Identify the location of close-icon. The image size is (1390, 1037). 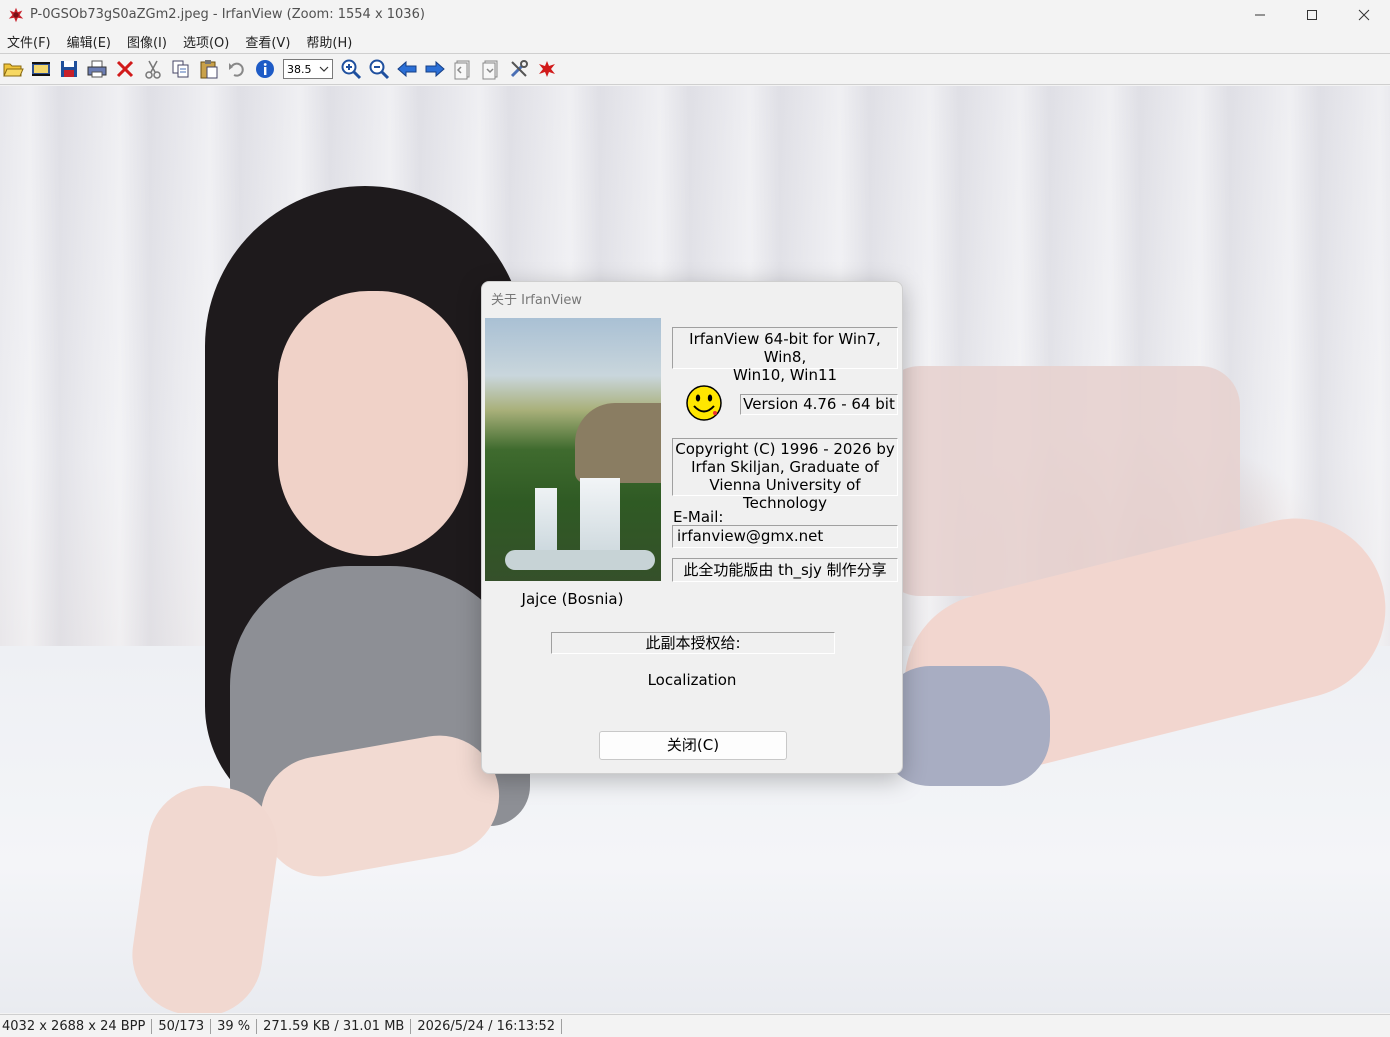
(1364, 14).